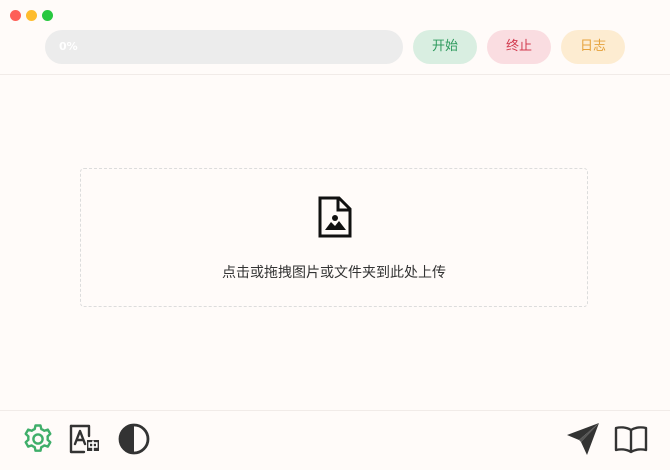 This screenshot has height=470, width=670. What do you see at coordinates (445, 47) in the screenshot?
I see `start-button: 开始` at bounding box center [445, 47].